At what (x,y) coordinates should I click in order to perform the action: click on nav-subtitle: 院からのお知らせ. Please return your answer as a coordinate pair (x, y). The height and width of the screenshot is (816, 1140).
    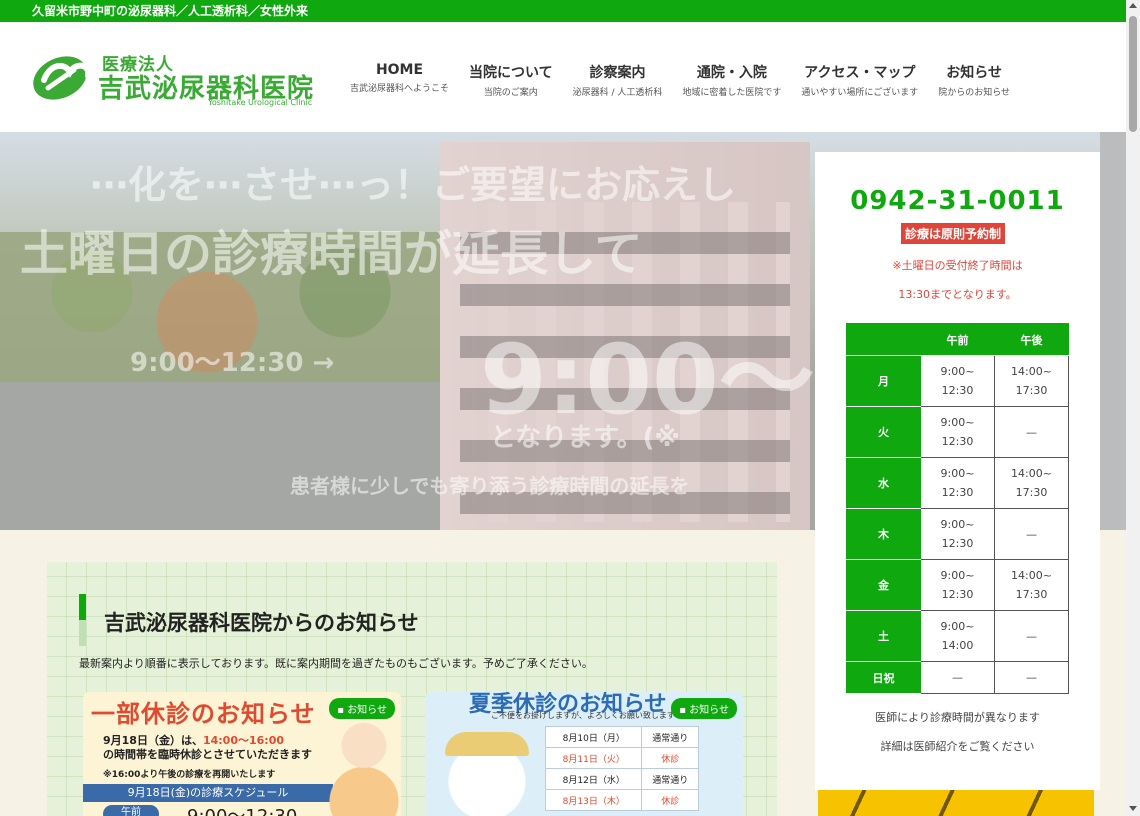
    Looking at the image, I should click on (974, 93).